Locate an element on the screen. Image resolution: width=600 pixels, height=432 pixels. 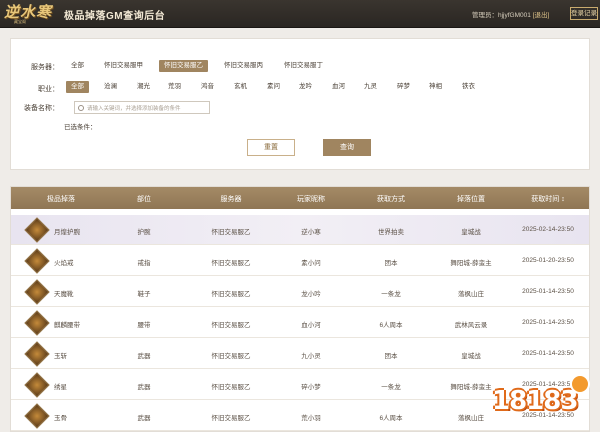
column-header: 服务器 is located at coordinates (231, 199).